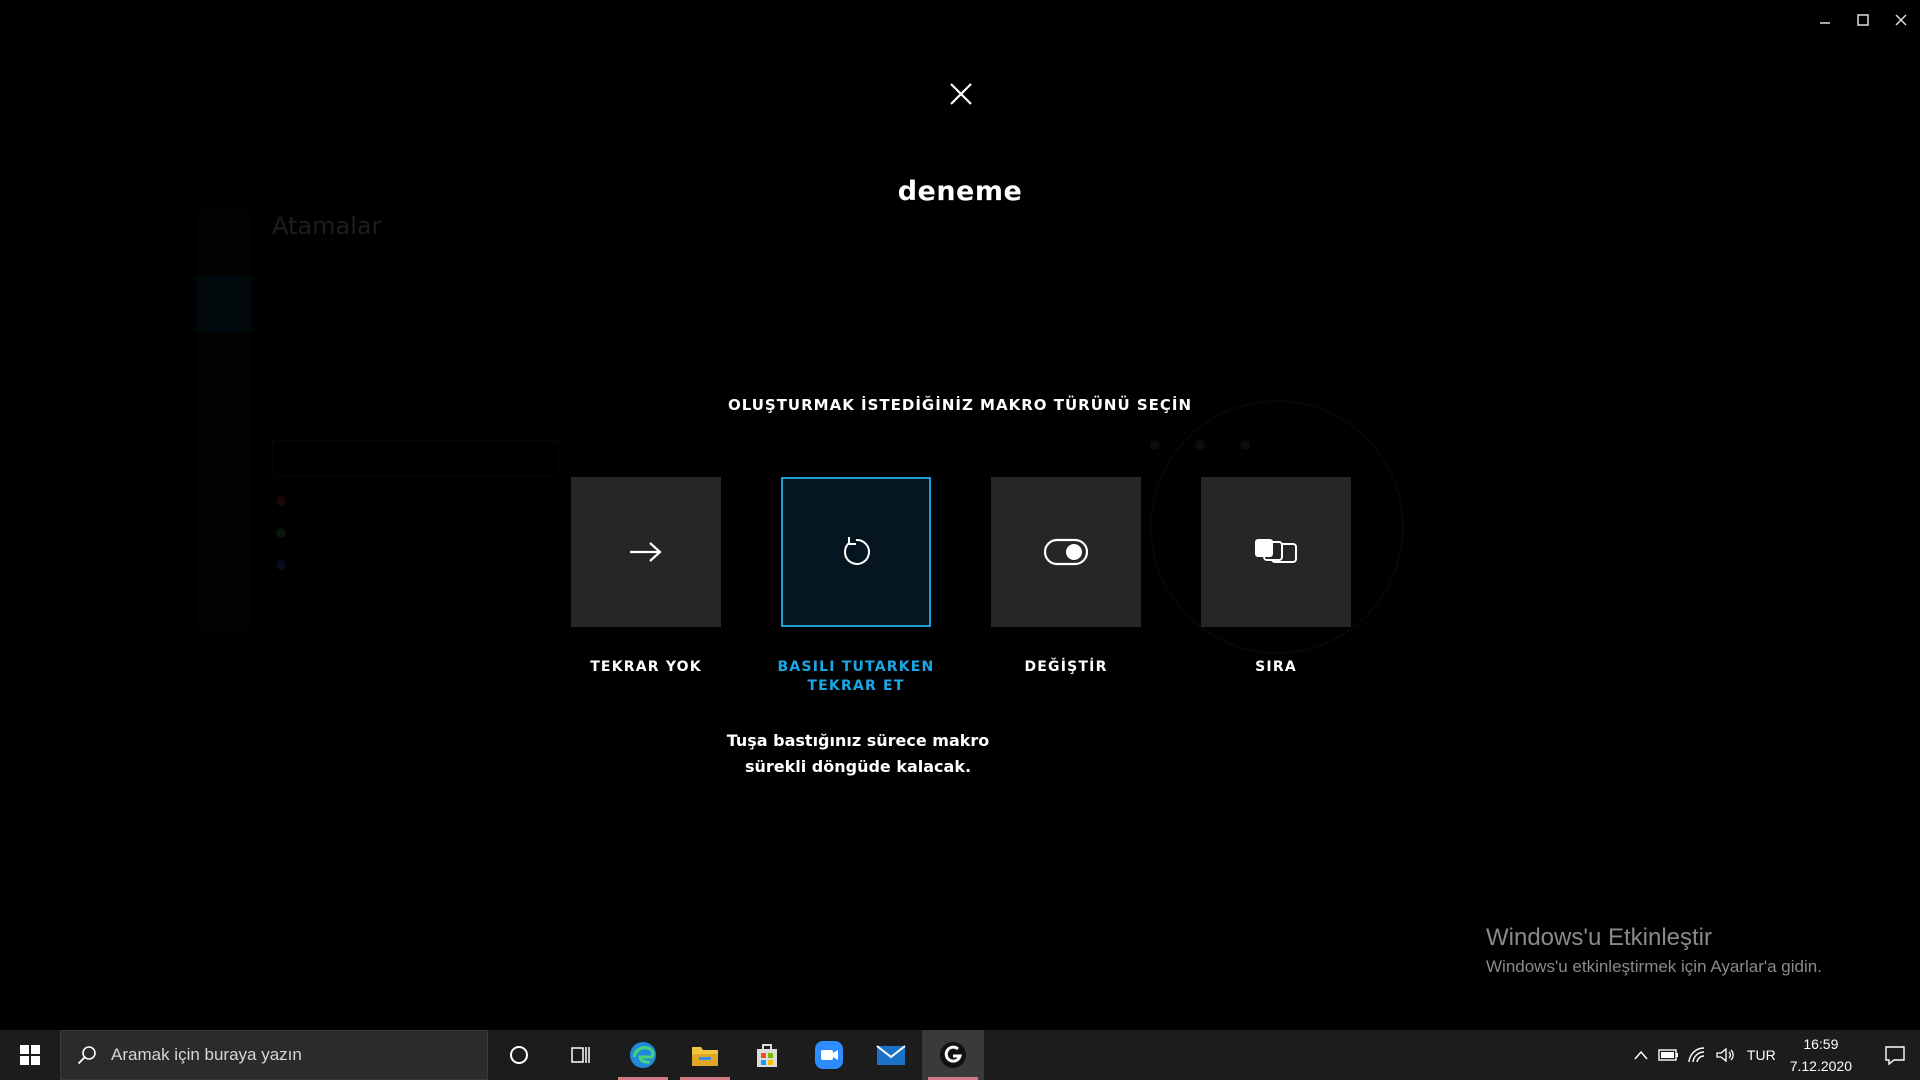  I want to click on windows-logo-icon, so click(30, 1055).